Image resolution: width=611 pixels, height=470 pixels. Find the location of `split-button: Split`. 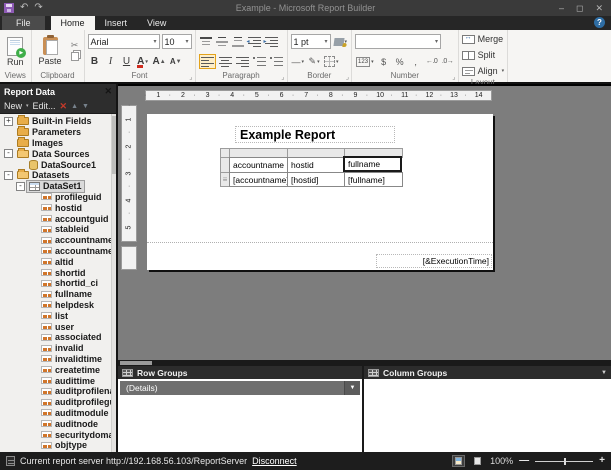

split-button: Split is located at coordinates (483, 55).